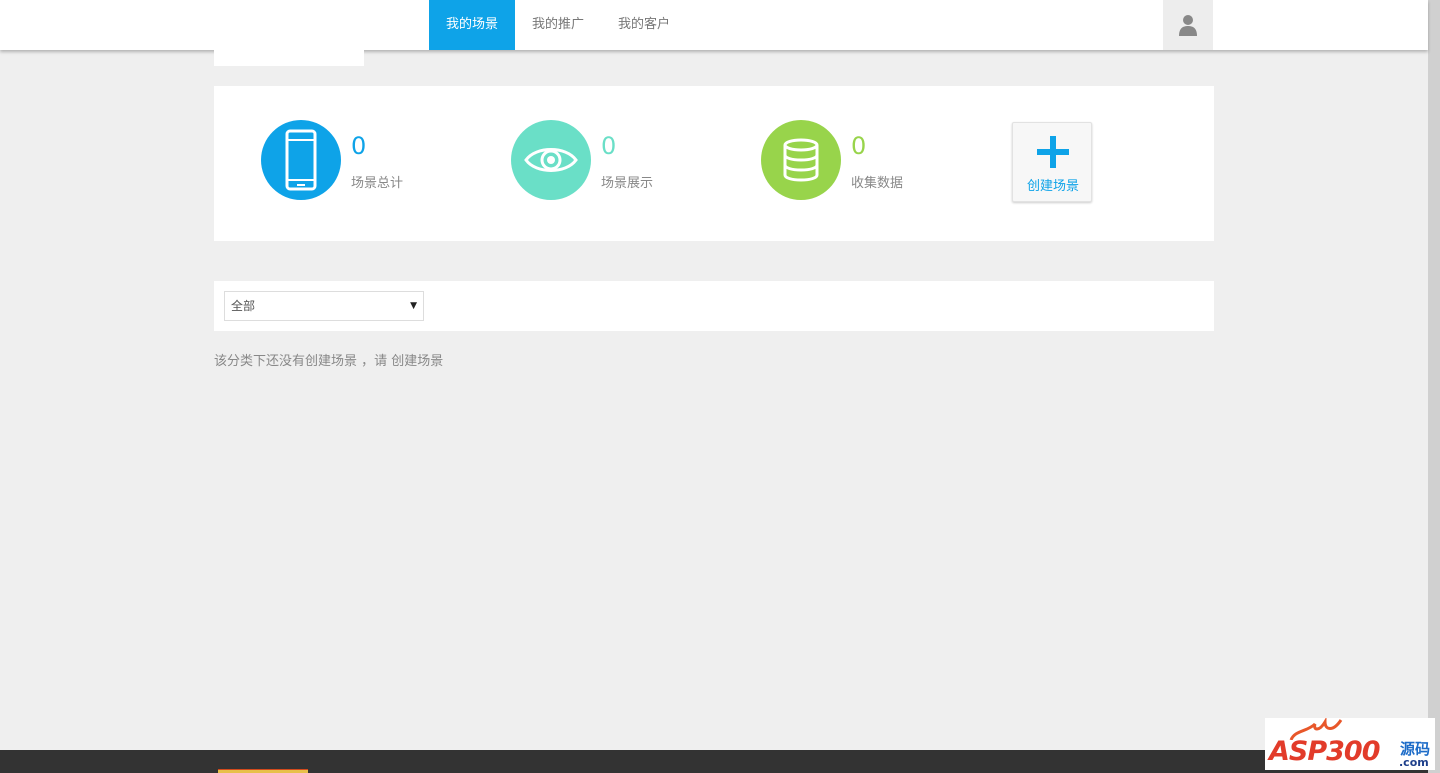 The width and height of the screenshot is (1440, 773). Describe the element at coordinates (714, 306) in the screenshot. I see `filter-bar: 全部 ▼` at that location.